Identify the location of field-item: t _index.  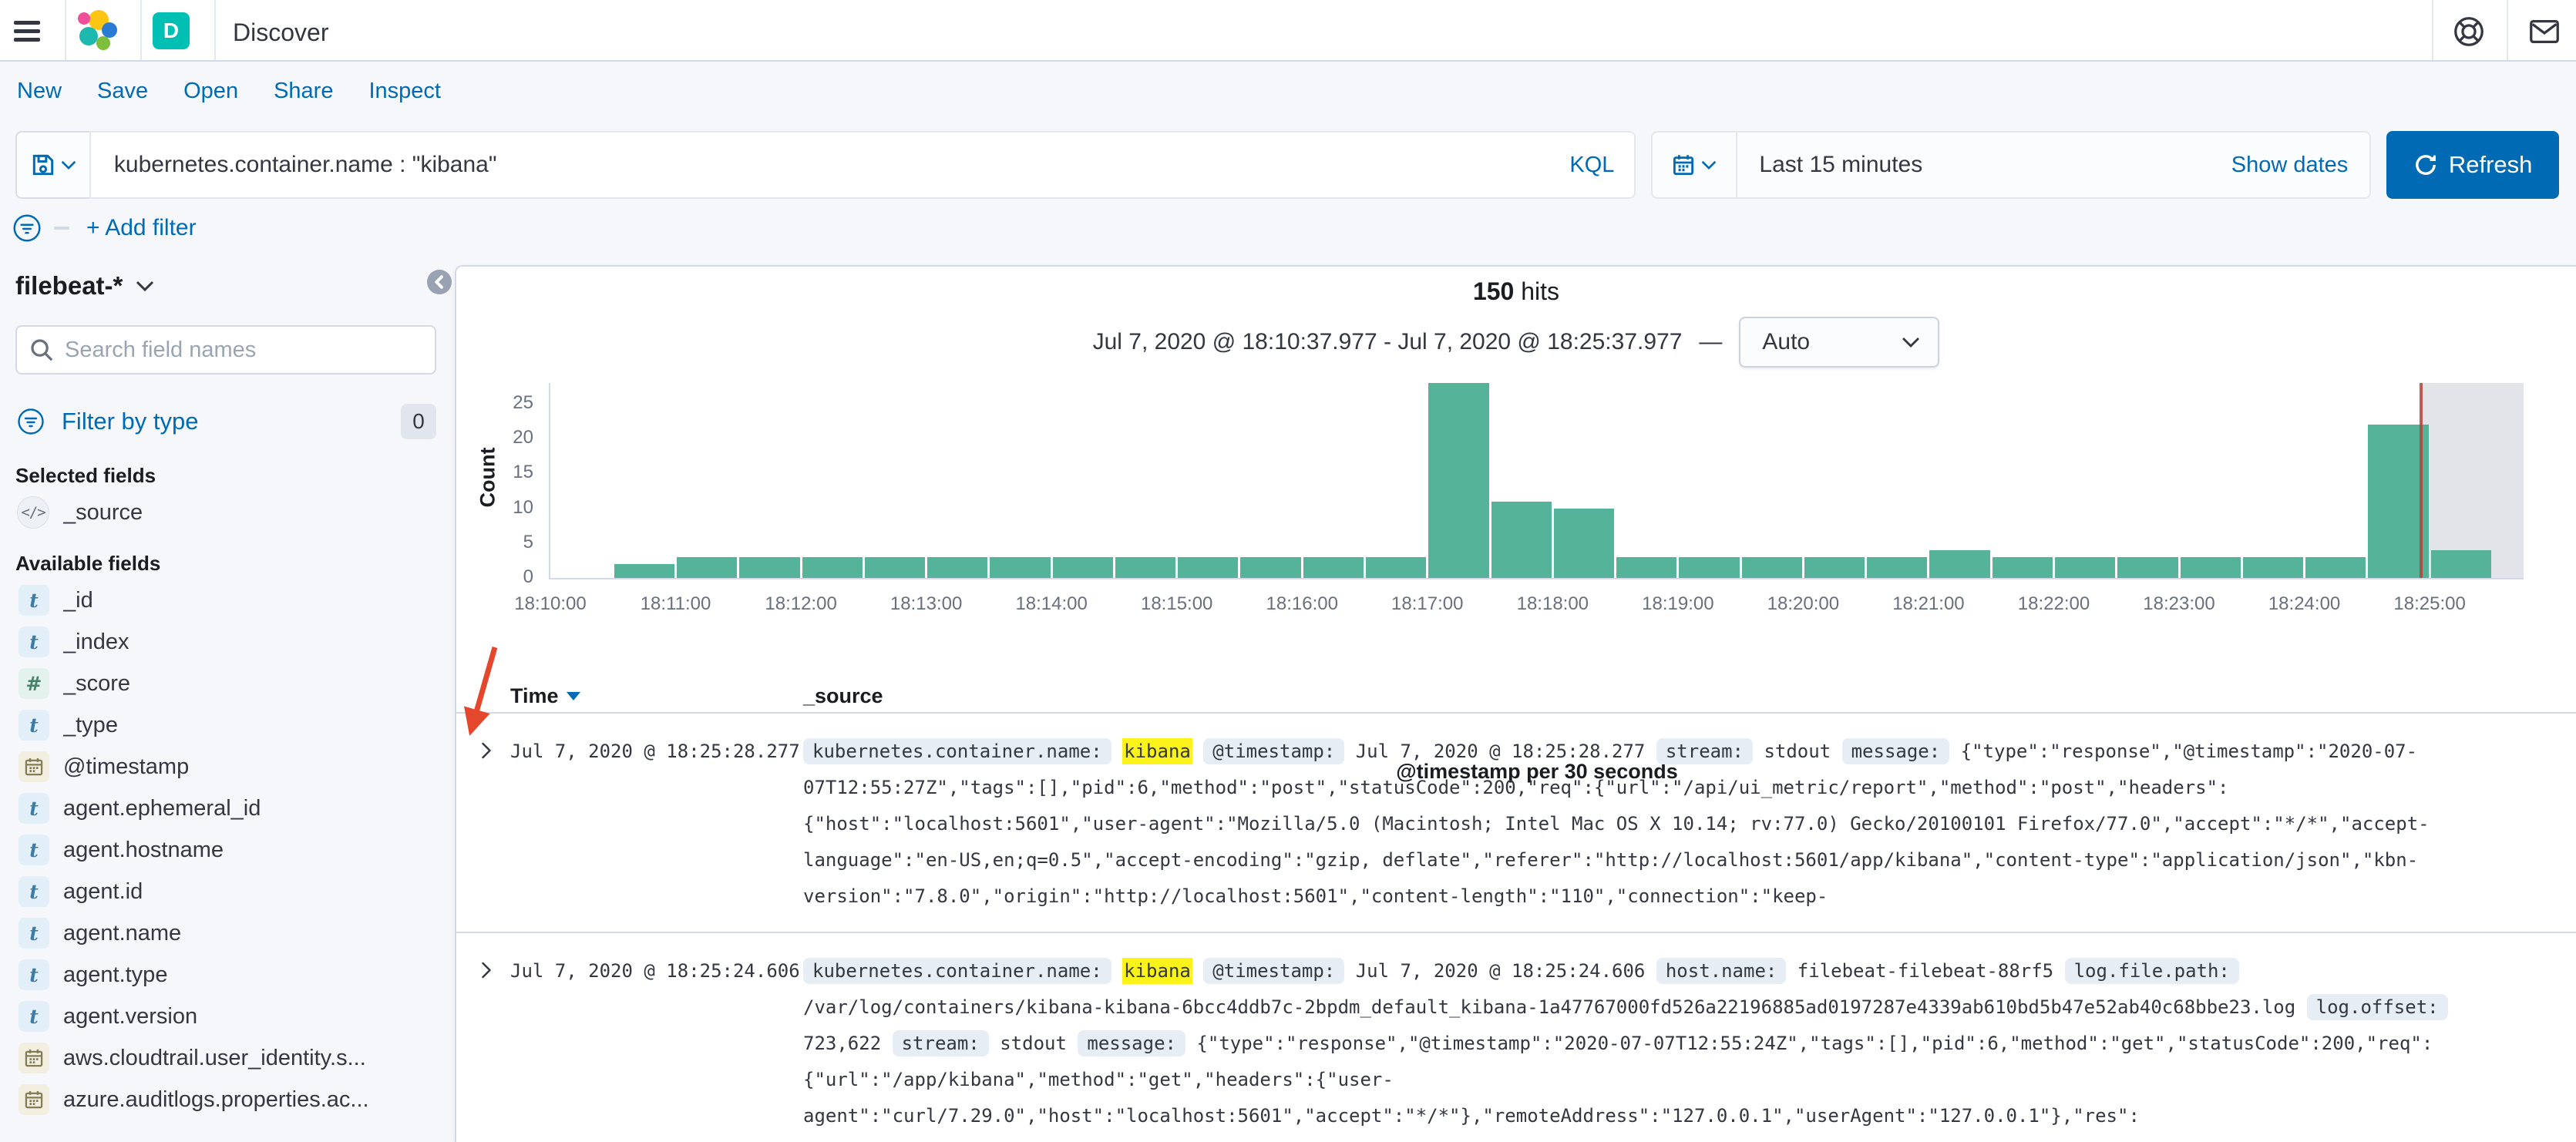
(225, 642).